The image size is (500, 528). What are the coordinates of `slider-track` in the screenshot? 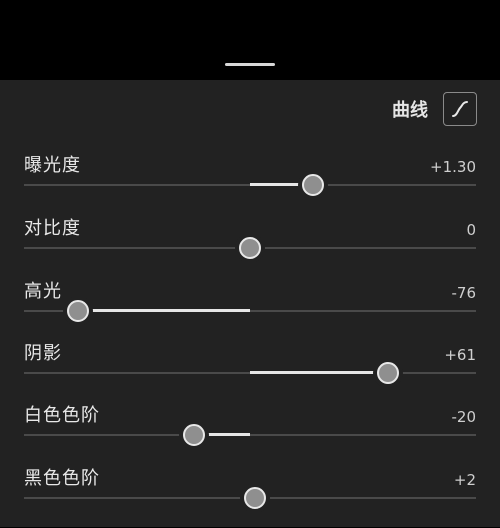 It's located at (250, 435).